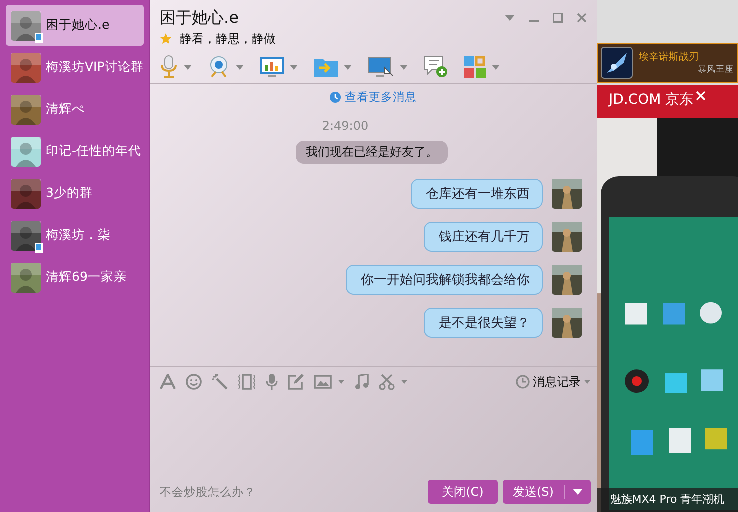  What do you see at coordinates (75, 193) in the screenshot?
I see `contact-item: 3少的群` at bounding box center [75, 193].